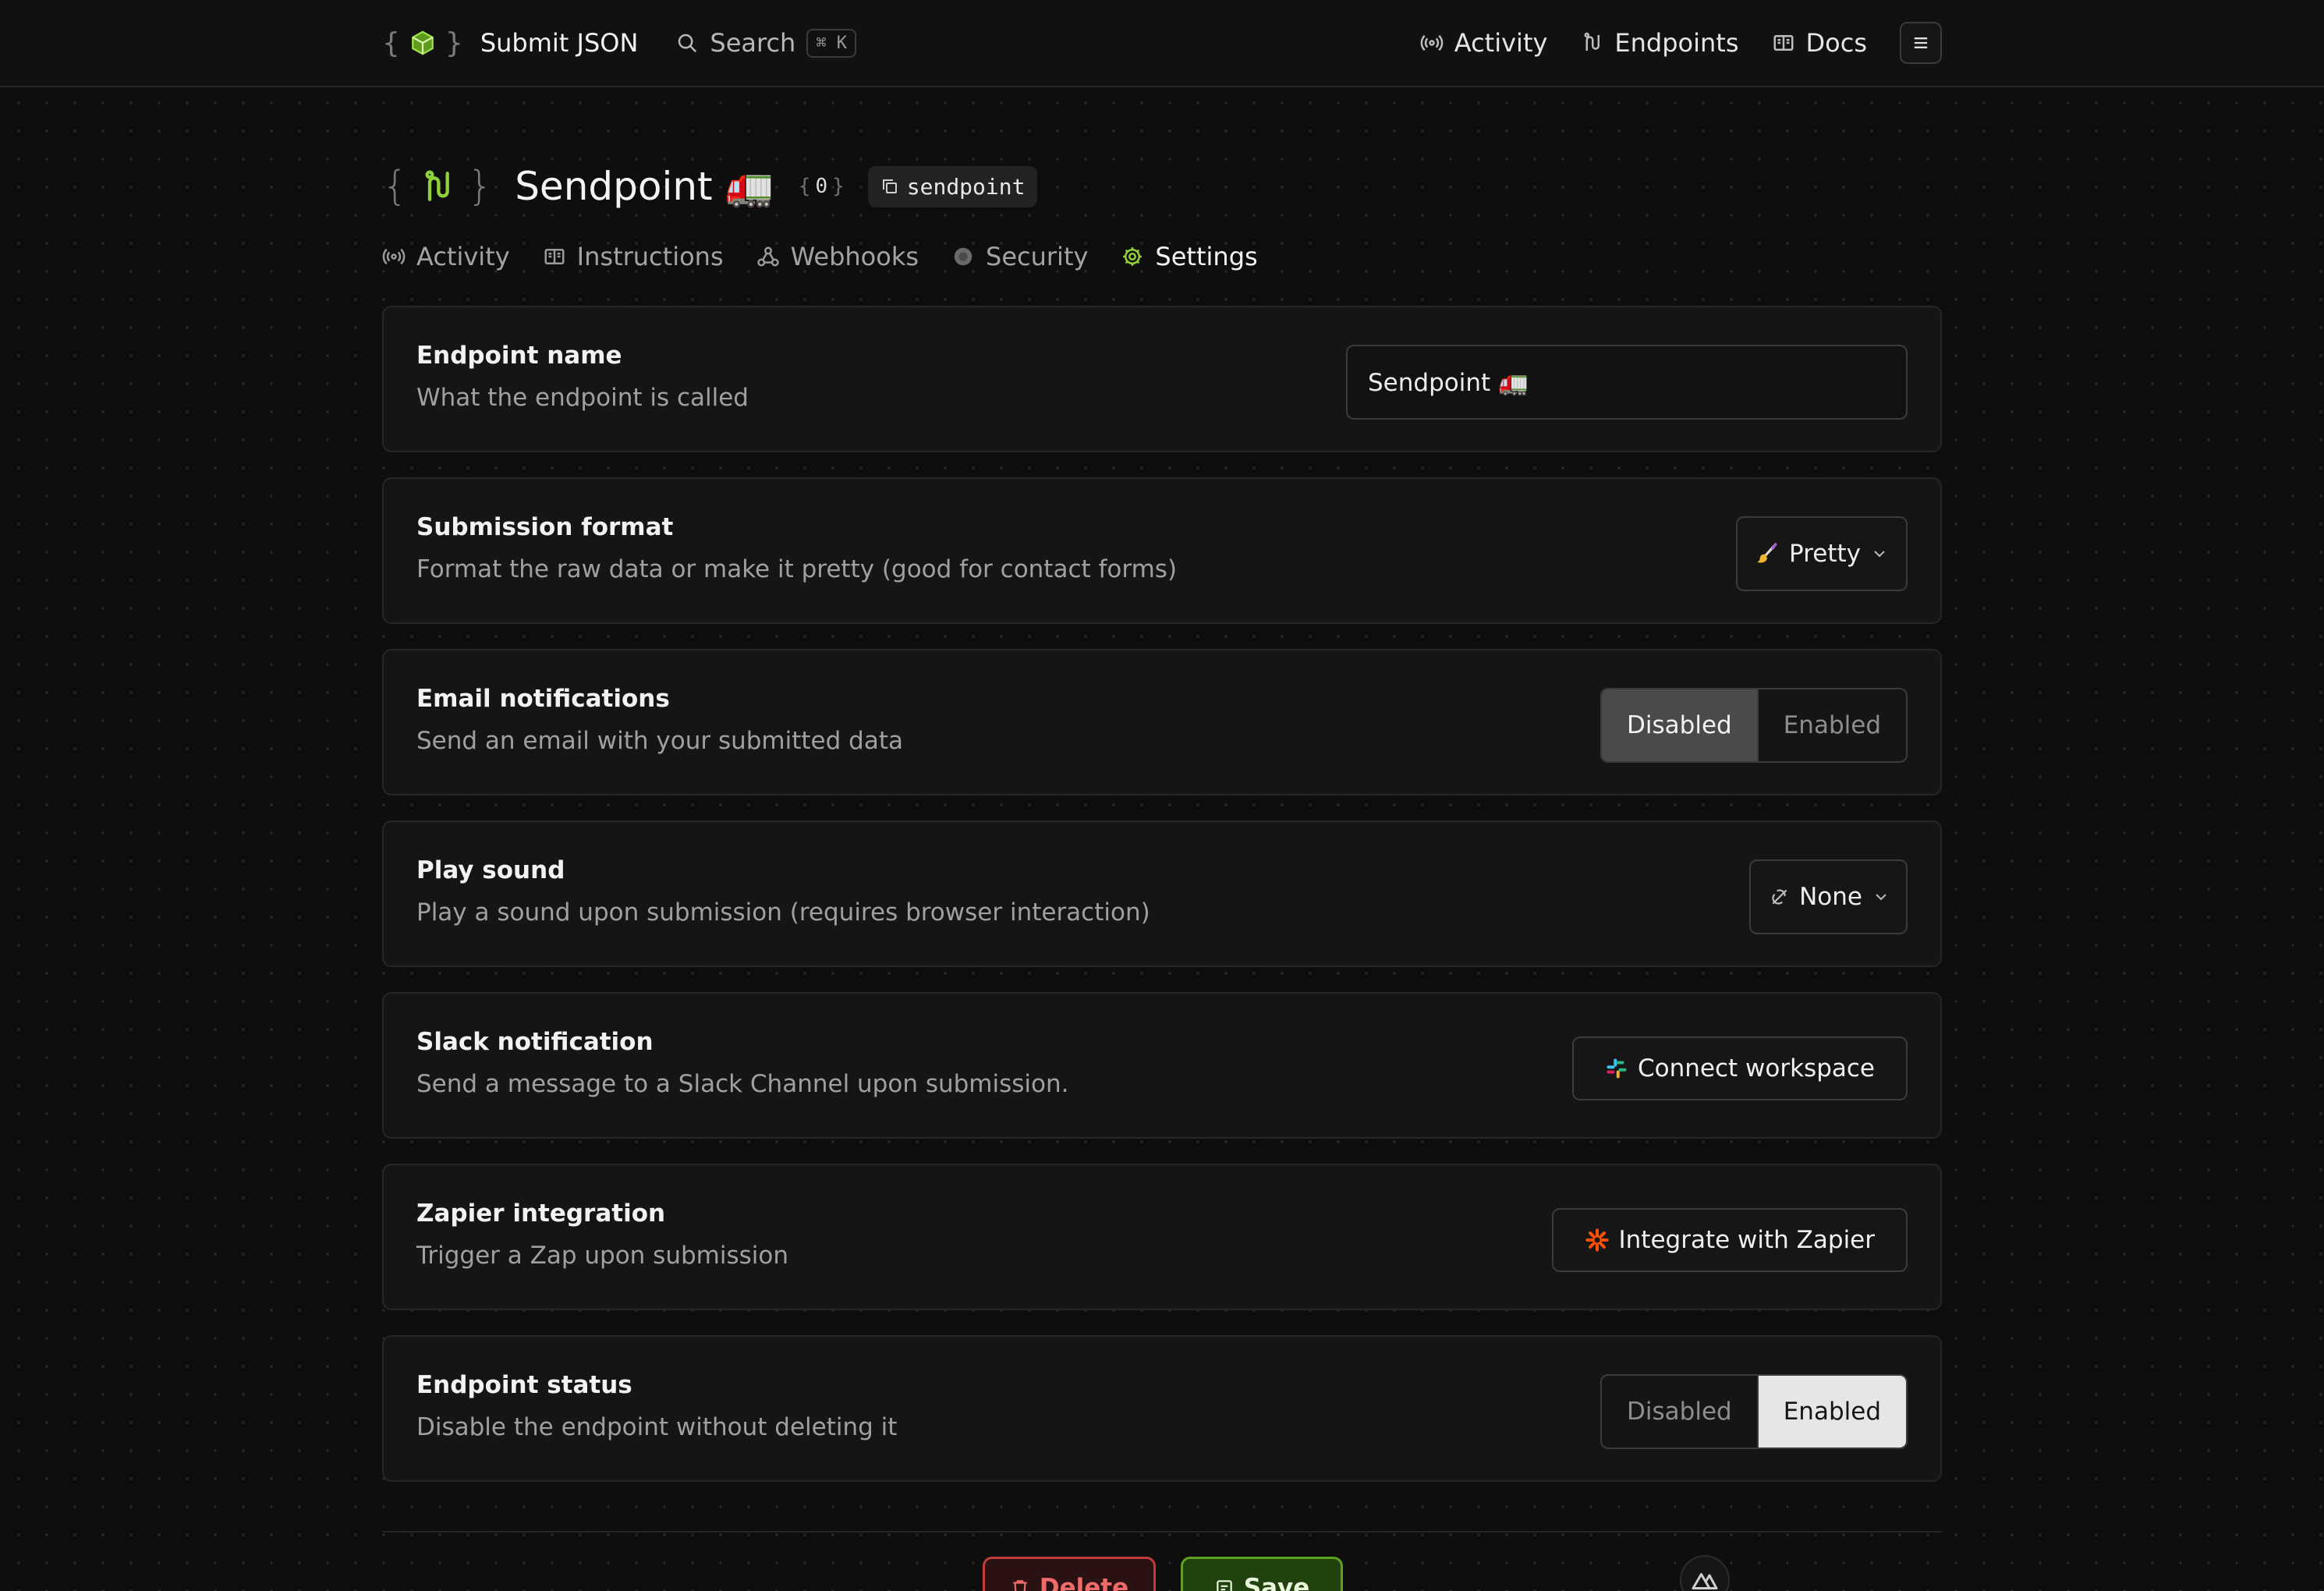 The width and height of the screenshot is (2324, 1591). Describe the element at coordinates (480, 186) in the screenshot. I see `endpoint-close-brace: }` at that location.